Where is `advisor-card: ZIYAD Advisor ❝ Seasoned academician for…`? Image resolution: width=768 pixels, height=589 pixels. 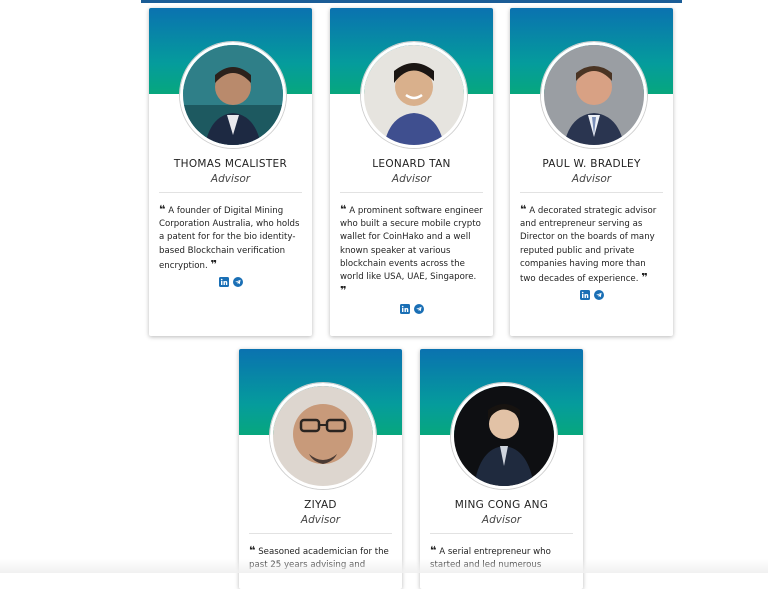 advisor-card: ZIYAD Advisor ❝ Seasoned academician for… is located at coordinates (320, 469).